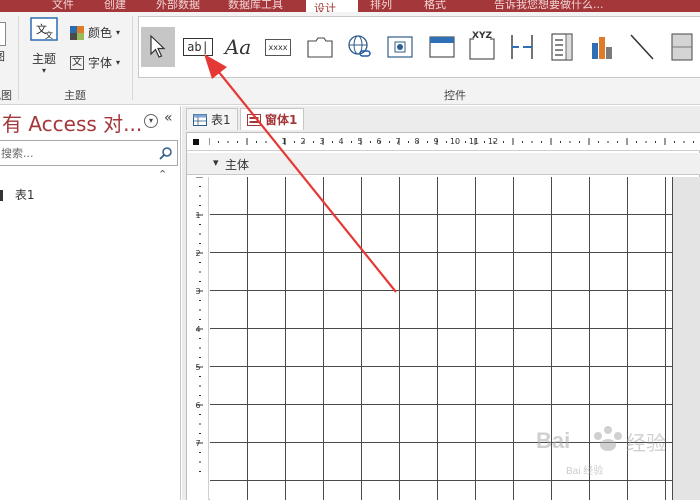 The image size is (700, 500). Describe the element at coordinates (585, 471) in the screenshot. I see `watermark-text: Bai 经验` at that location.